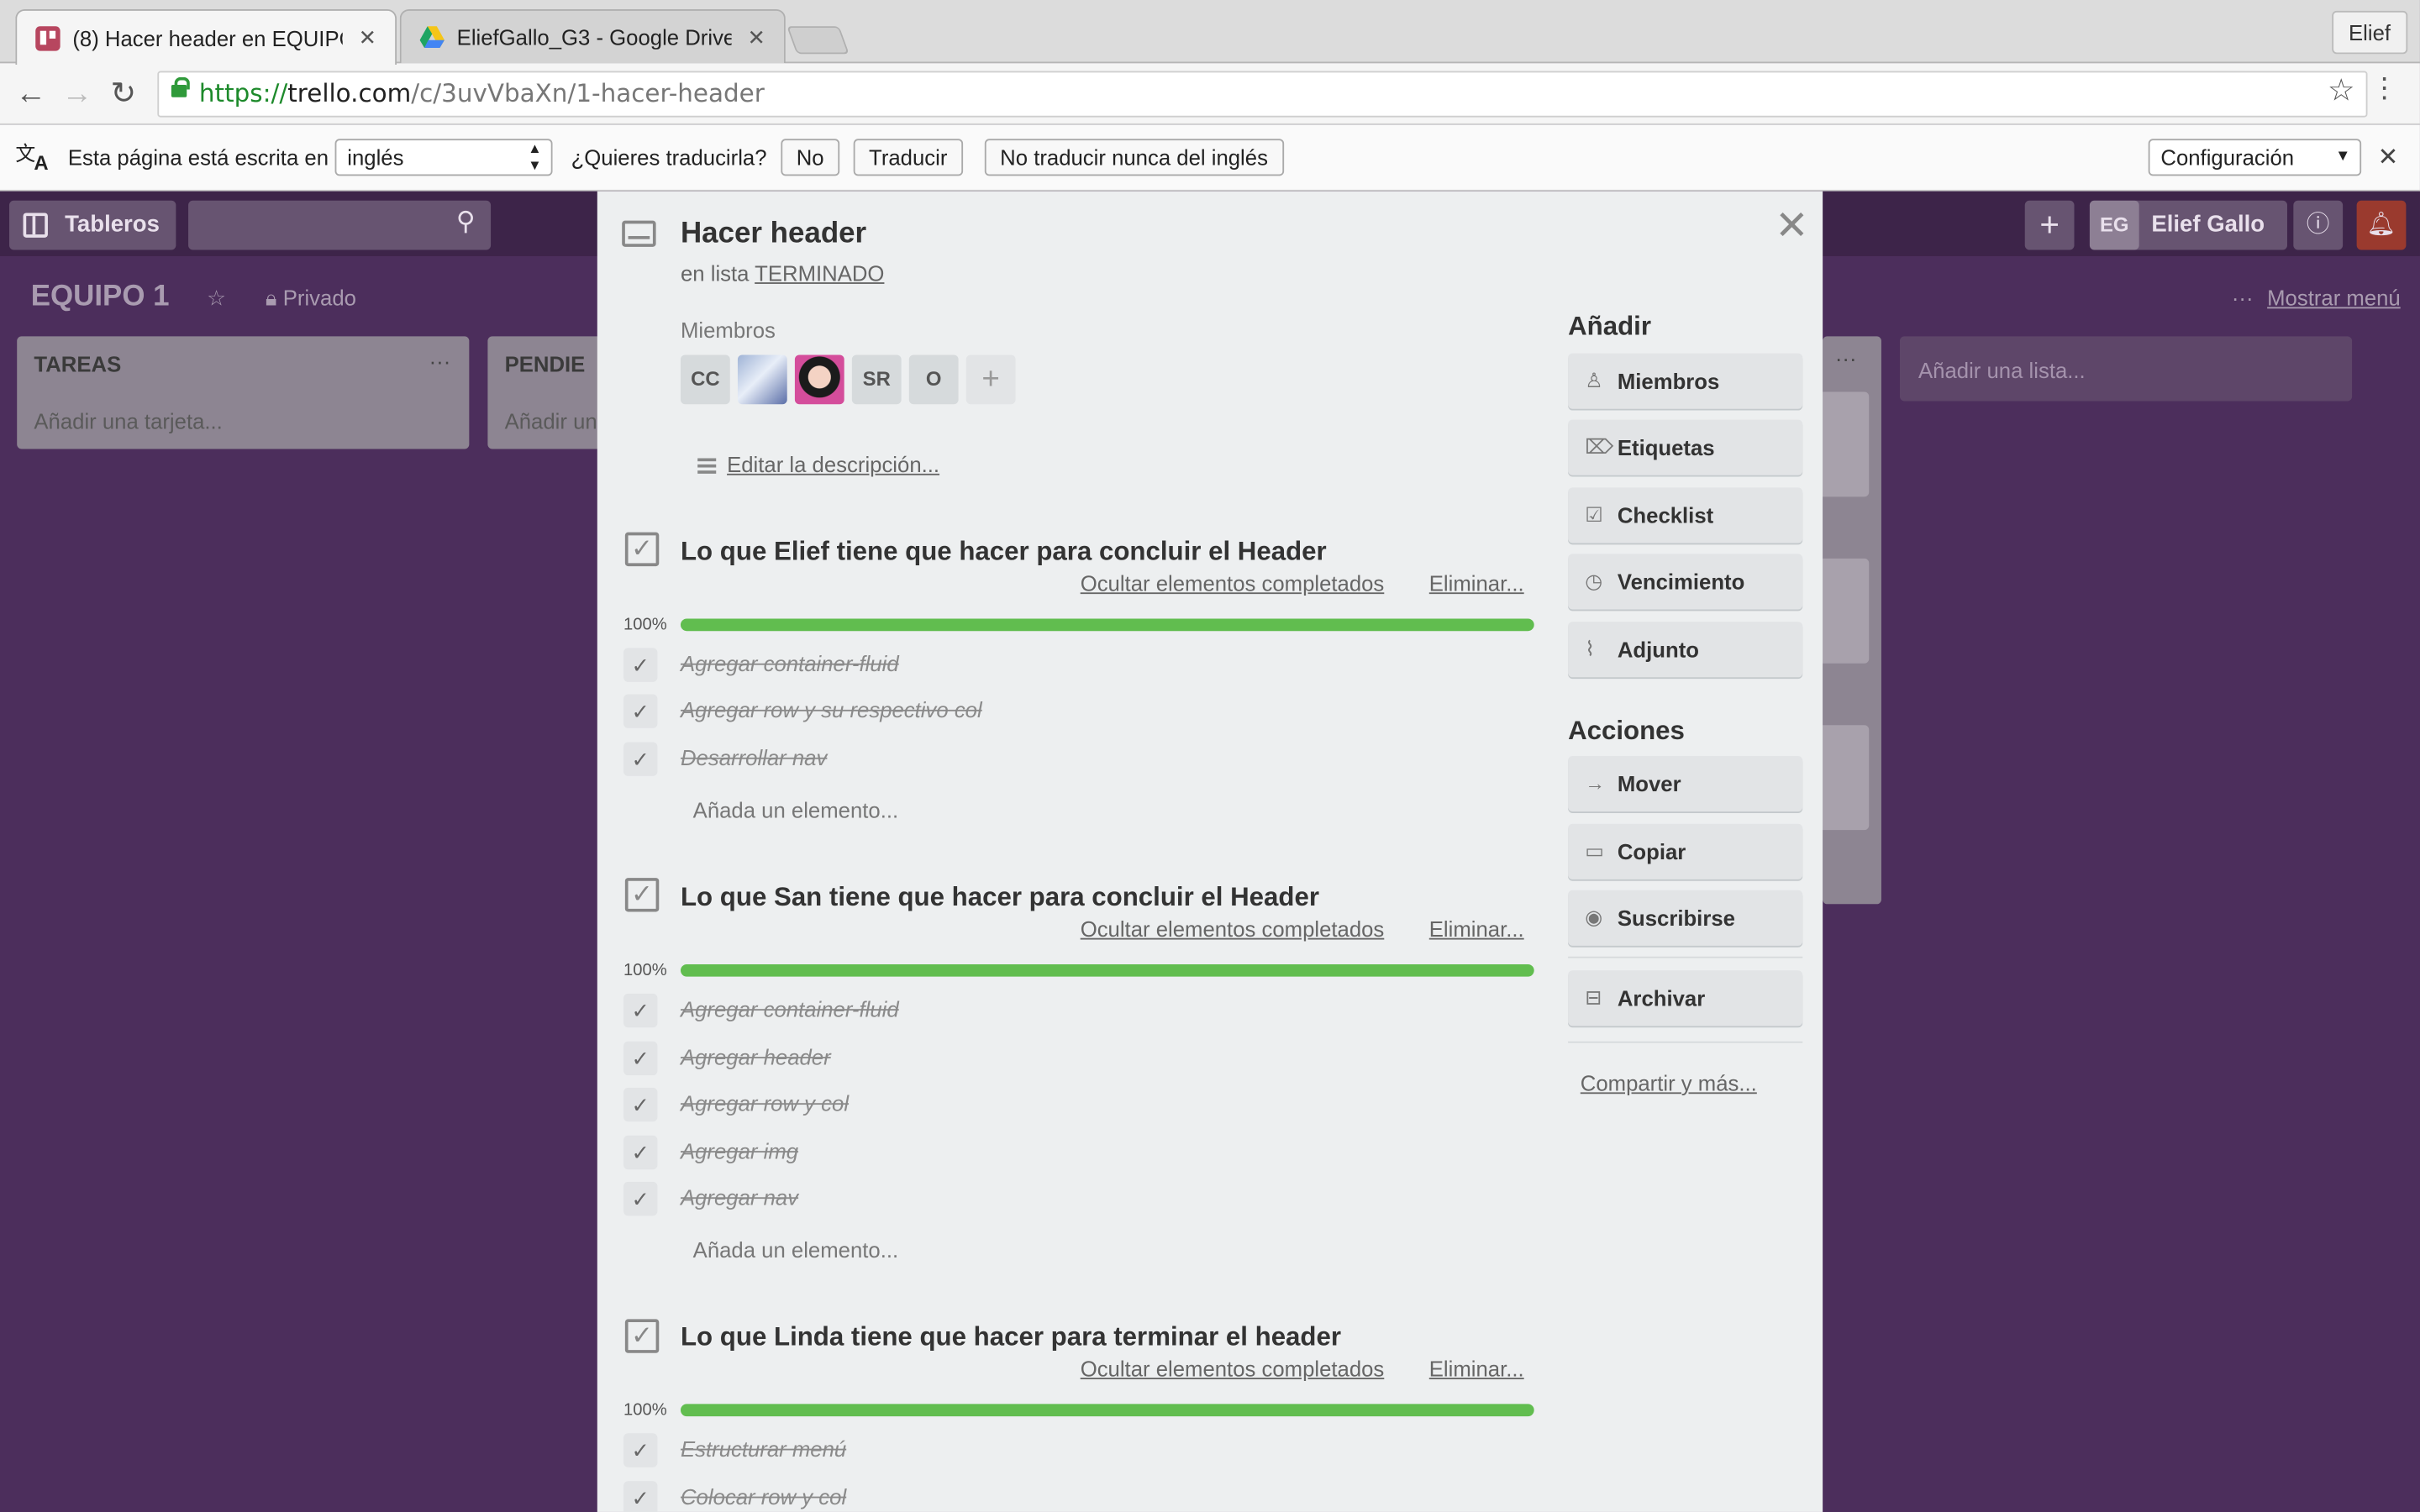  Describe the element at coordinates (1681, 582) in the screenshot. I see `button-label: Vencimiento` at that location.